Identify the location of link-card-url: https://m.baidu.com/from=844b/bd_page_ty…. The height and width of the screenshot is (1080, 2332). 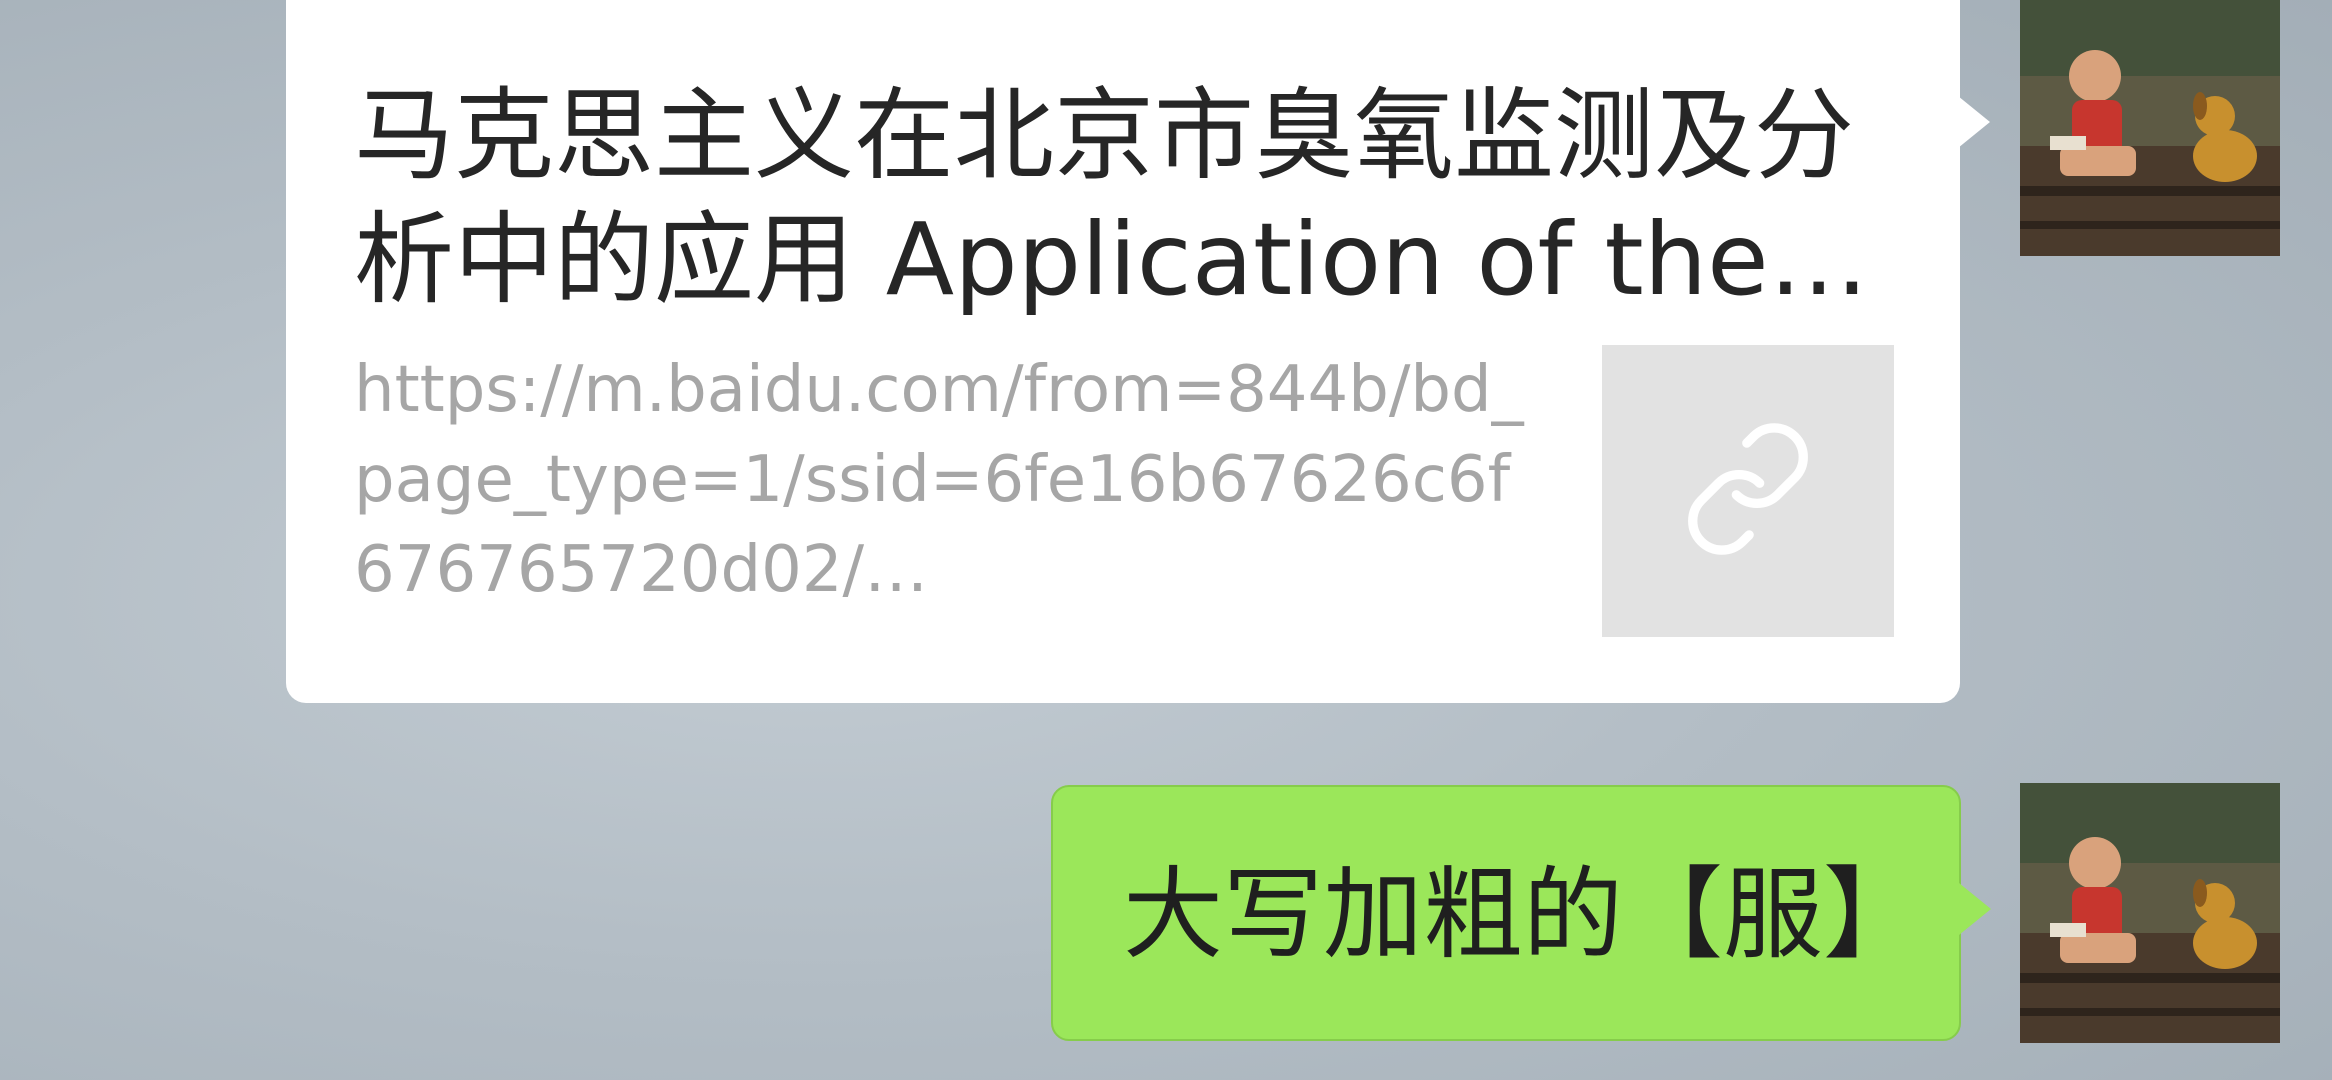
(939, 480).